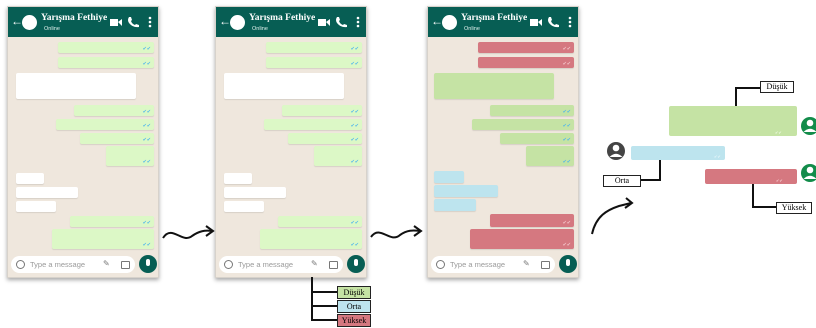 The height and width of the screenshot is (328, 816). I want to click on detail-high-bubble, so click(751, 176).